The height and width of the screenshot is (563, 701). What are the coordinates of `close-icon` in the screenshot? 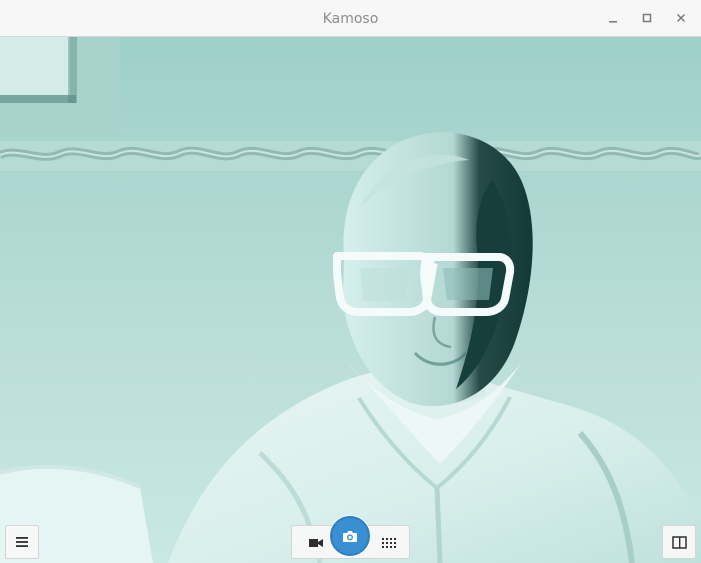 It's located at (681, 18).